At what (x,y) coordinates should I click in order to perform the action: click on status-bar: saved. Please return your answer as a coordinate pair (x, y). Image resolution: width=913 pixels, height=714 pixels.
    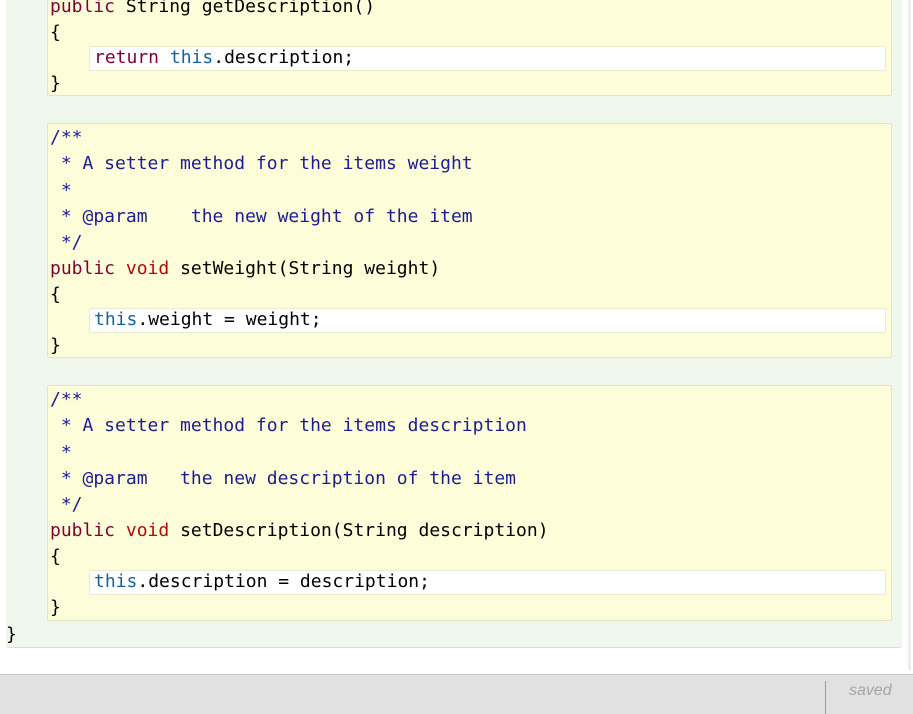
    Looking at the image, I should click on (456, 694).